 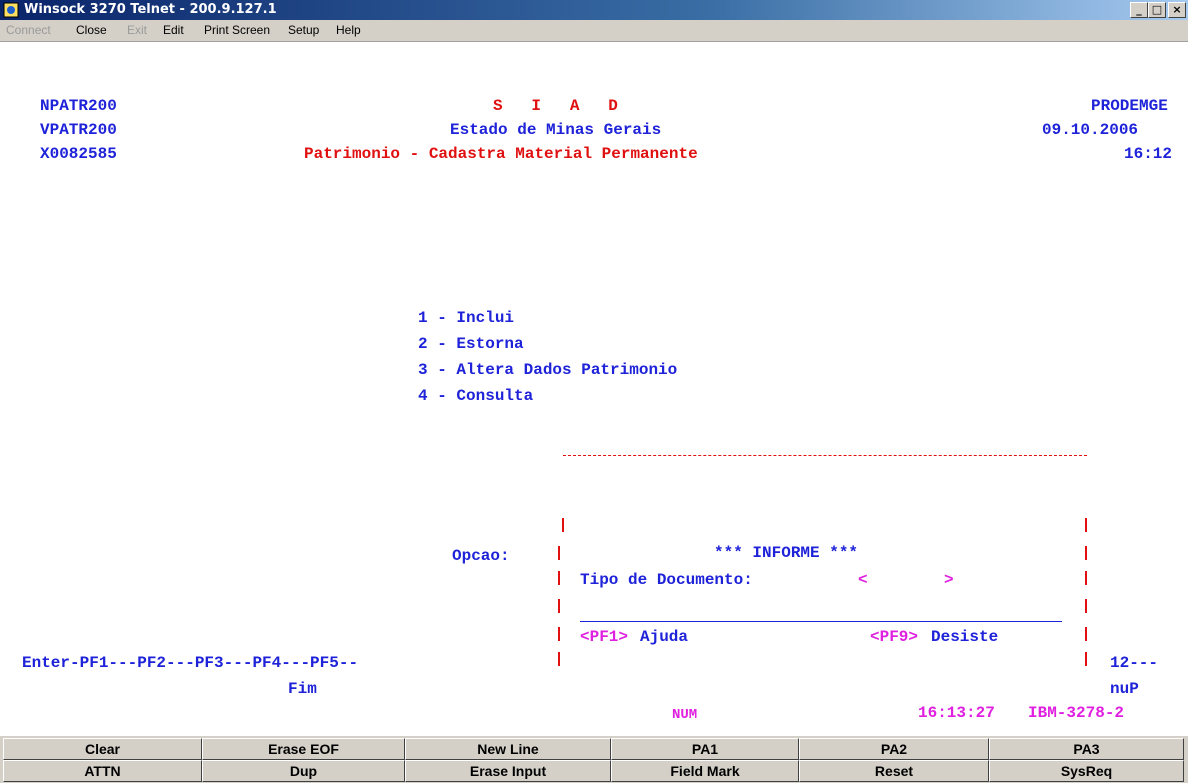 What do you see at coordinates (555, 106) in the screenshot?
I see `system-name: S I A D` at bounding box center [555, 106].